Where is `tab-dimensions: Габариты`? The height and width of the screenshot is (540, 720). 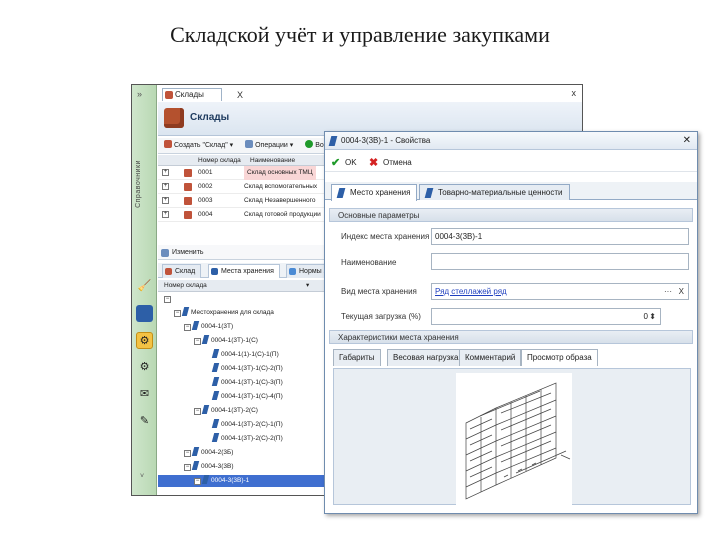 tab-dimensions: Габариты is located at coordinates (357, 357).